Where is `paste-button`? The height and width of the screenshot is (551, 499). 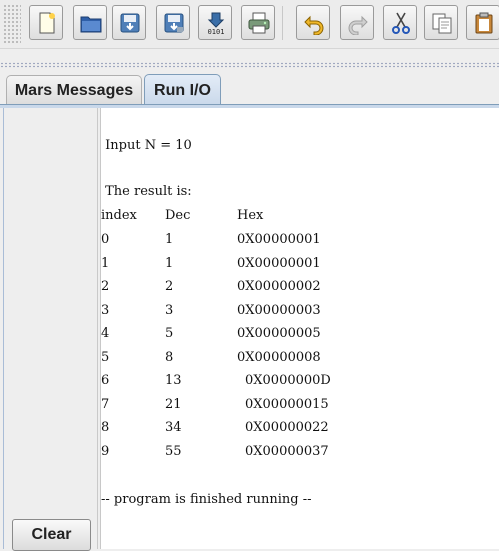 paste-button is located at coordinates (482, 22).